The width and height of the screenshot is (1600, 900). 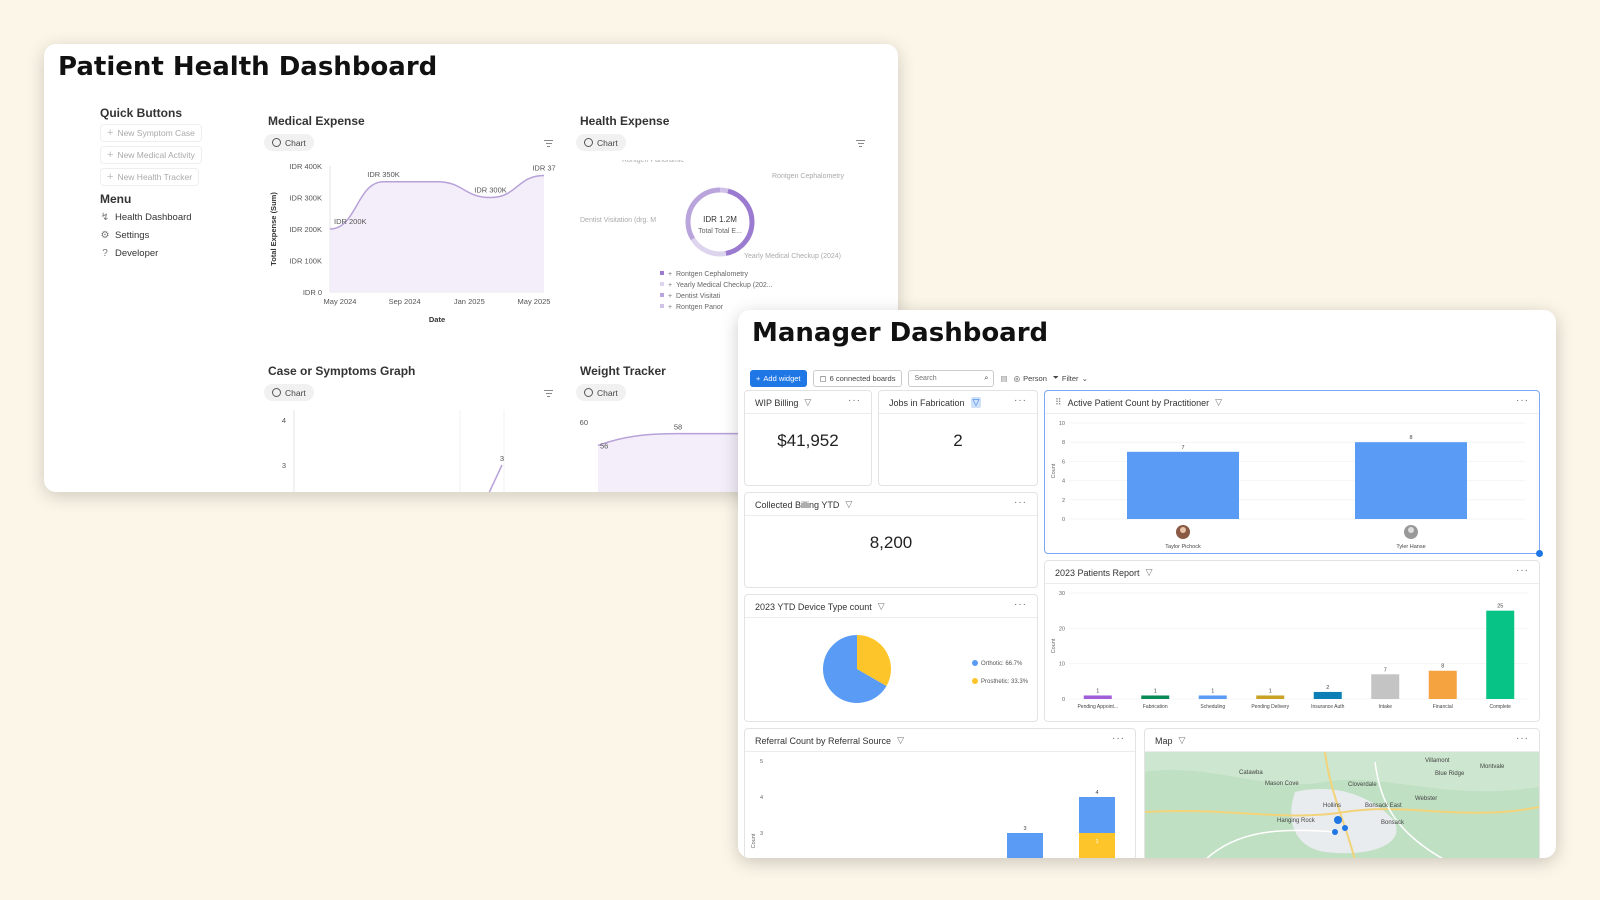 I want to click on bar-segment, so click(x=1097, y=845).